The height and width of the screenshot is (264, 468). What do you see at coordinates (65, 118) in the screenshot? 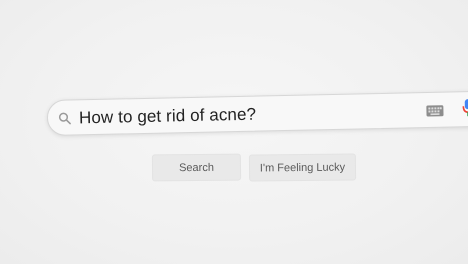
I see `search-icon` at bounding box center [65, 118].